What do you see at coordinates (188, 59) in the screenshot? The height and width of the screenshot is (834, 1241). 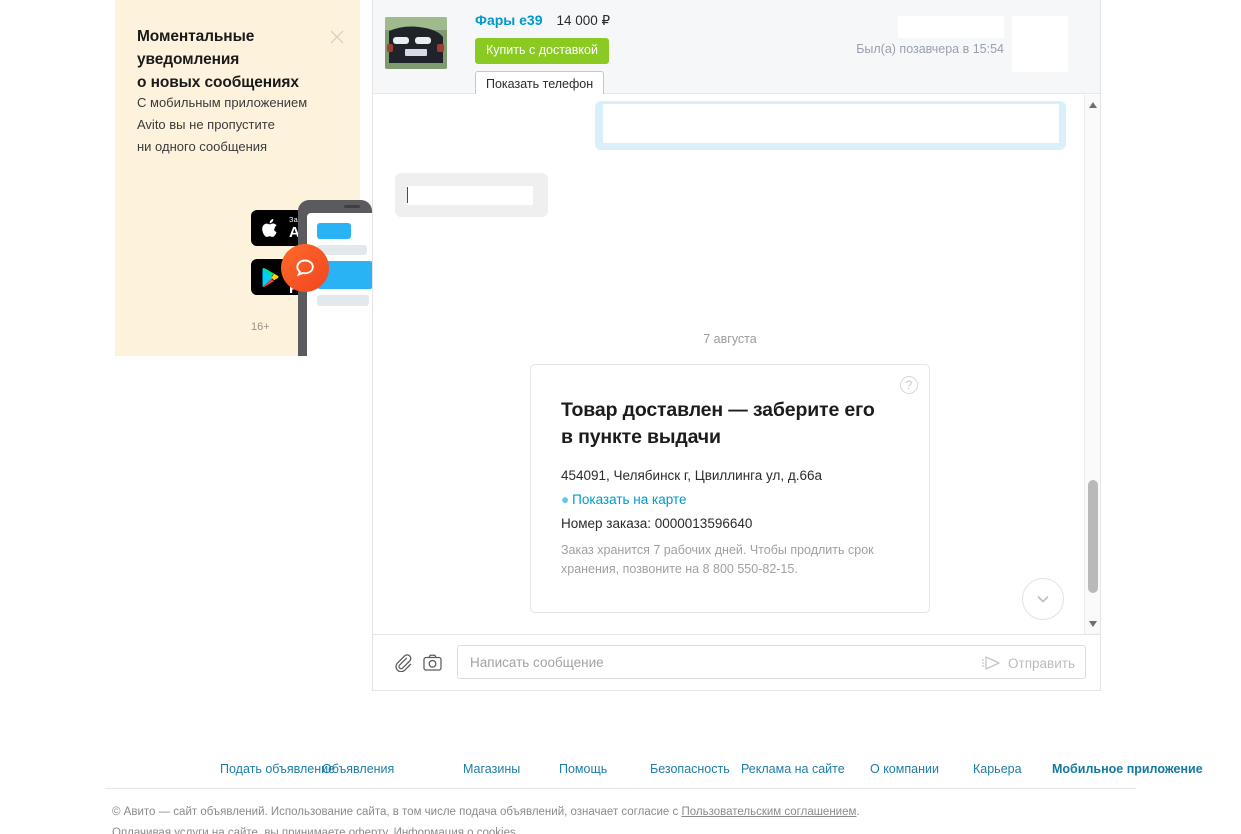 I see `promo-title-line2: уведомления` at bounding box center [188, 59].